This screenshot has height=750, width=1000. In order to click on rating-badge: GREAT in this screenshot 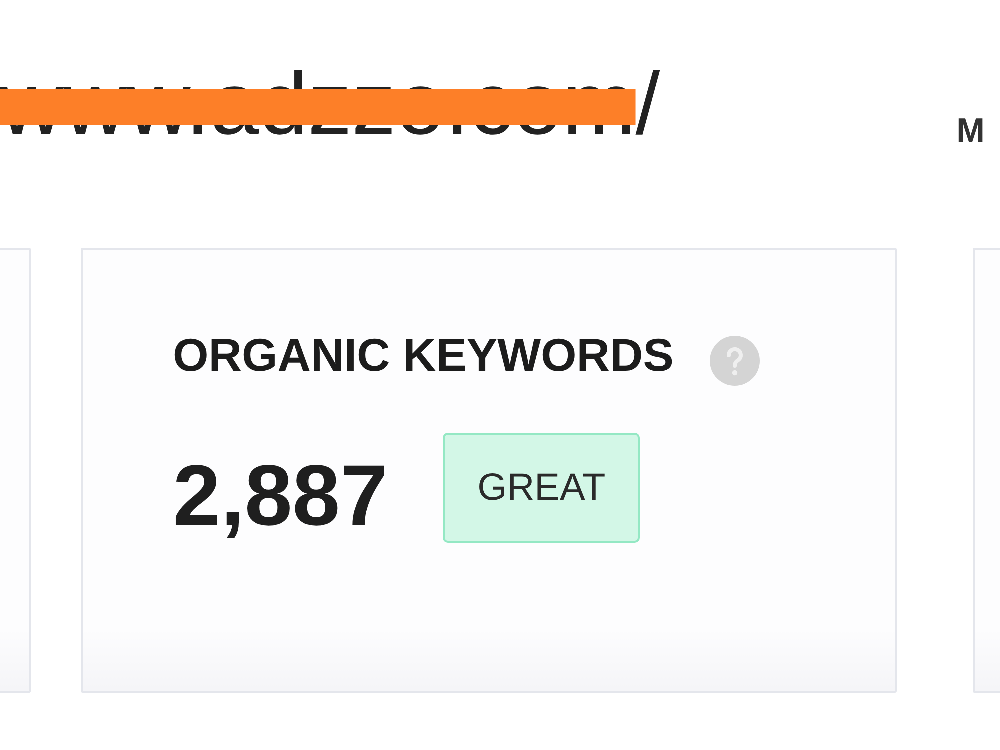, I will do `click(541, 488)`.